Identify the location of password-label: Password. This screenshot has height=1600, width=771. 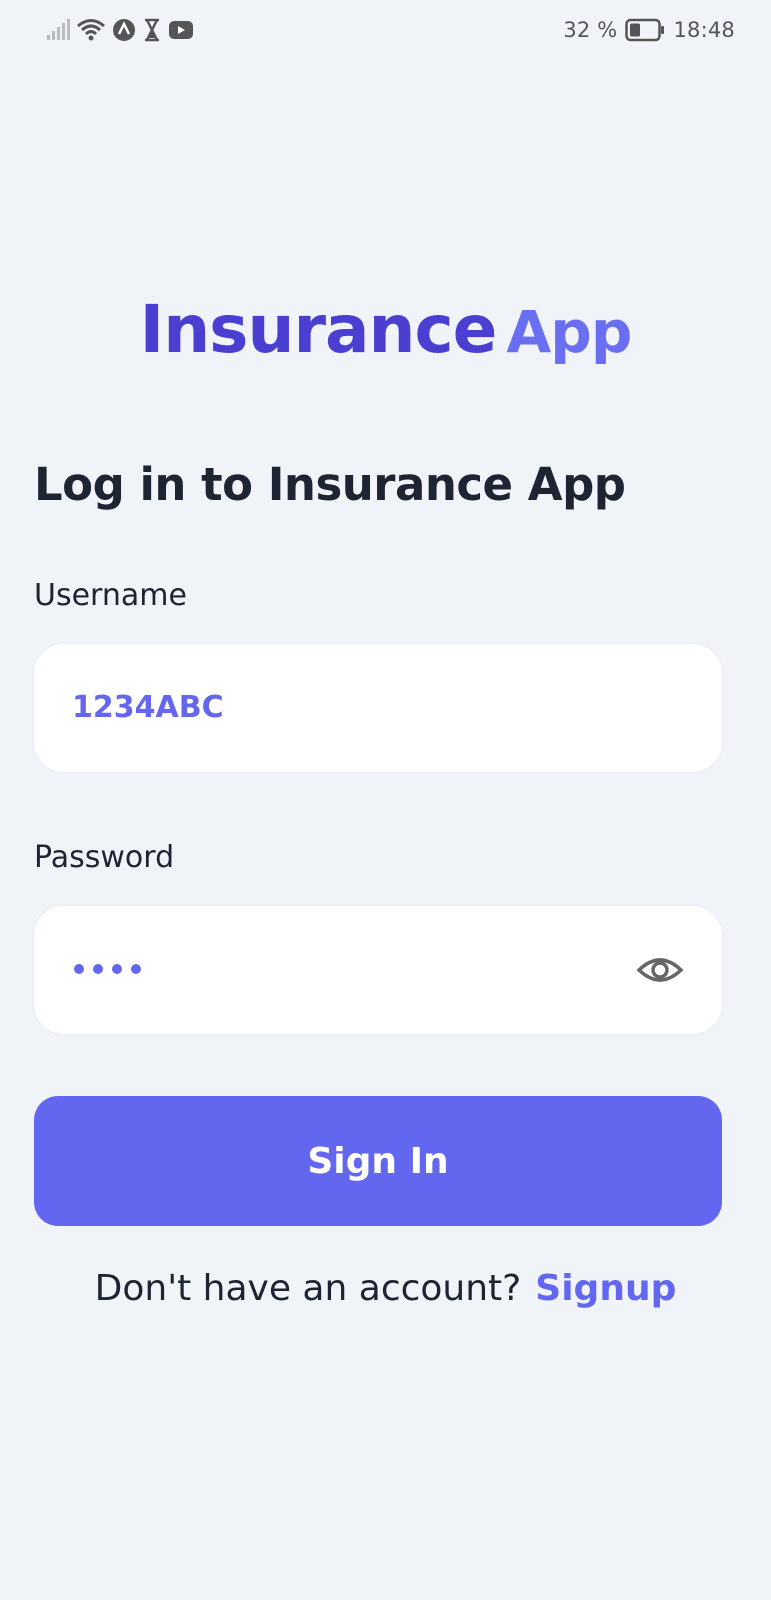
(104, 857).